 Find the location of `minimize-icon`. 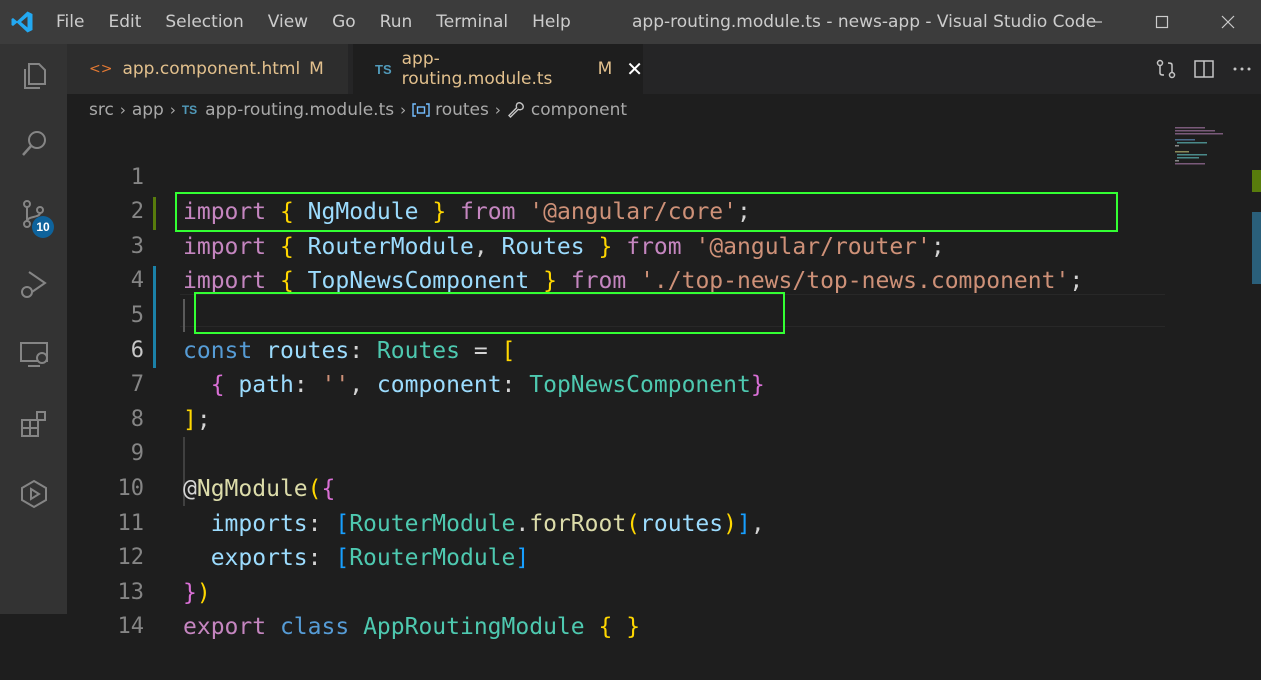

minimize-icon is located at coordinates (1096, 22).